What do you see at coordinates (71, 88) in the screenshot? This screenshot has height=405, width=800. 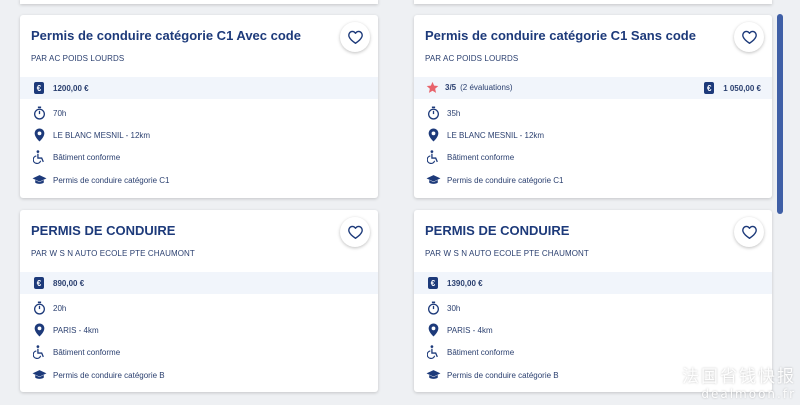 I see `price-value: 1200,00 €` at bounding box center [71, 88].